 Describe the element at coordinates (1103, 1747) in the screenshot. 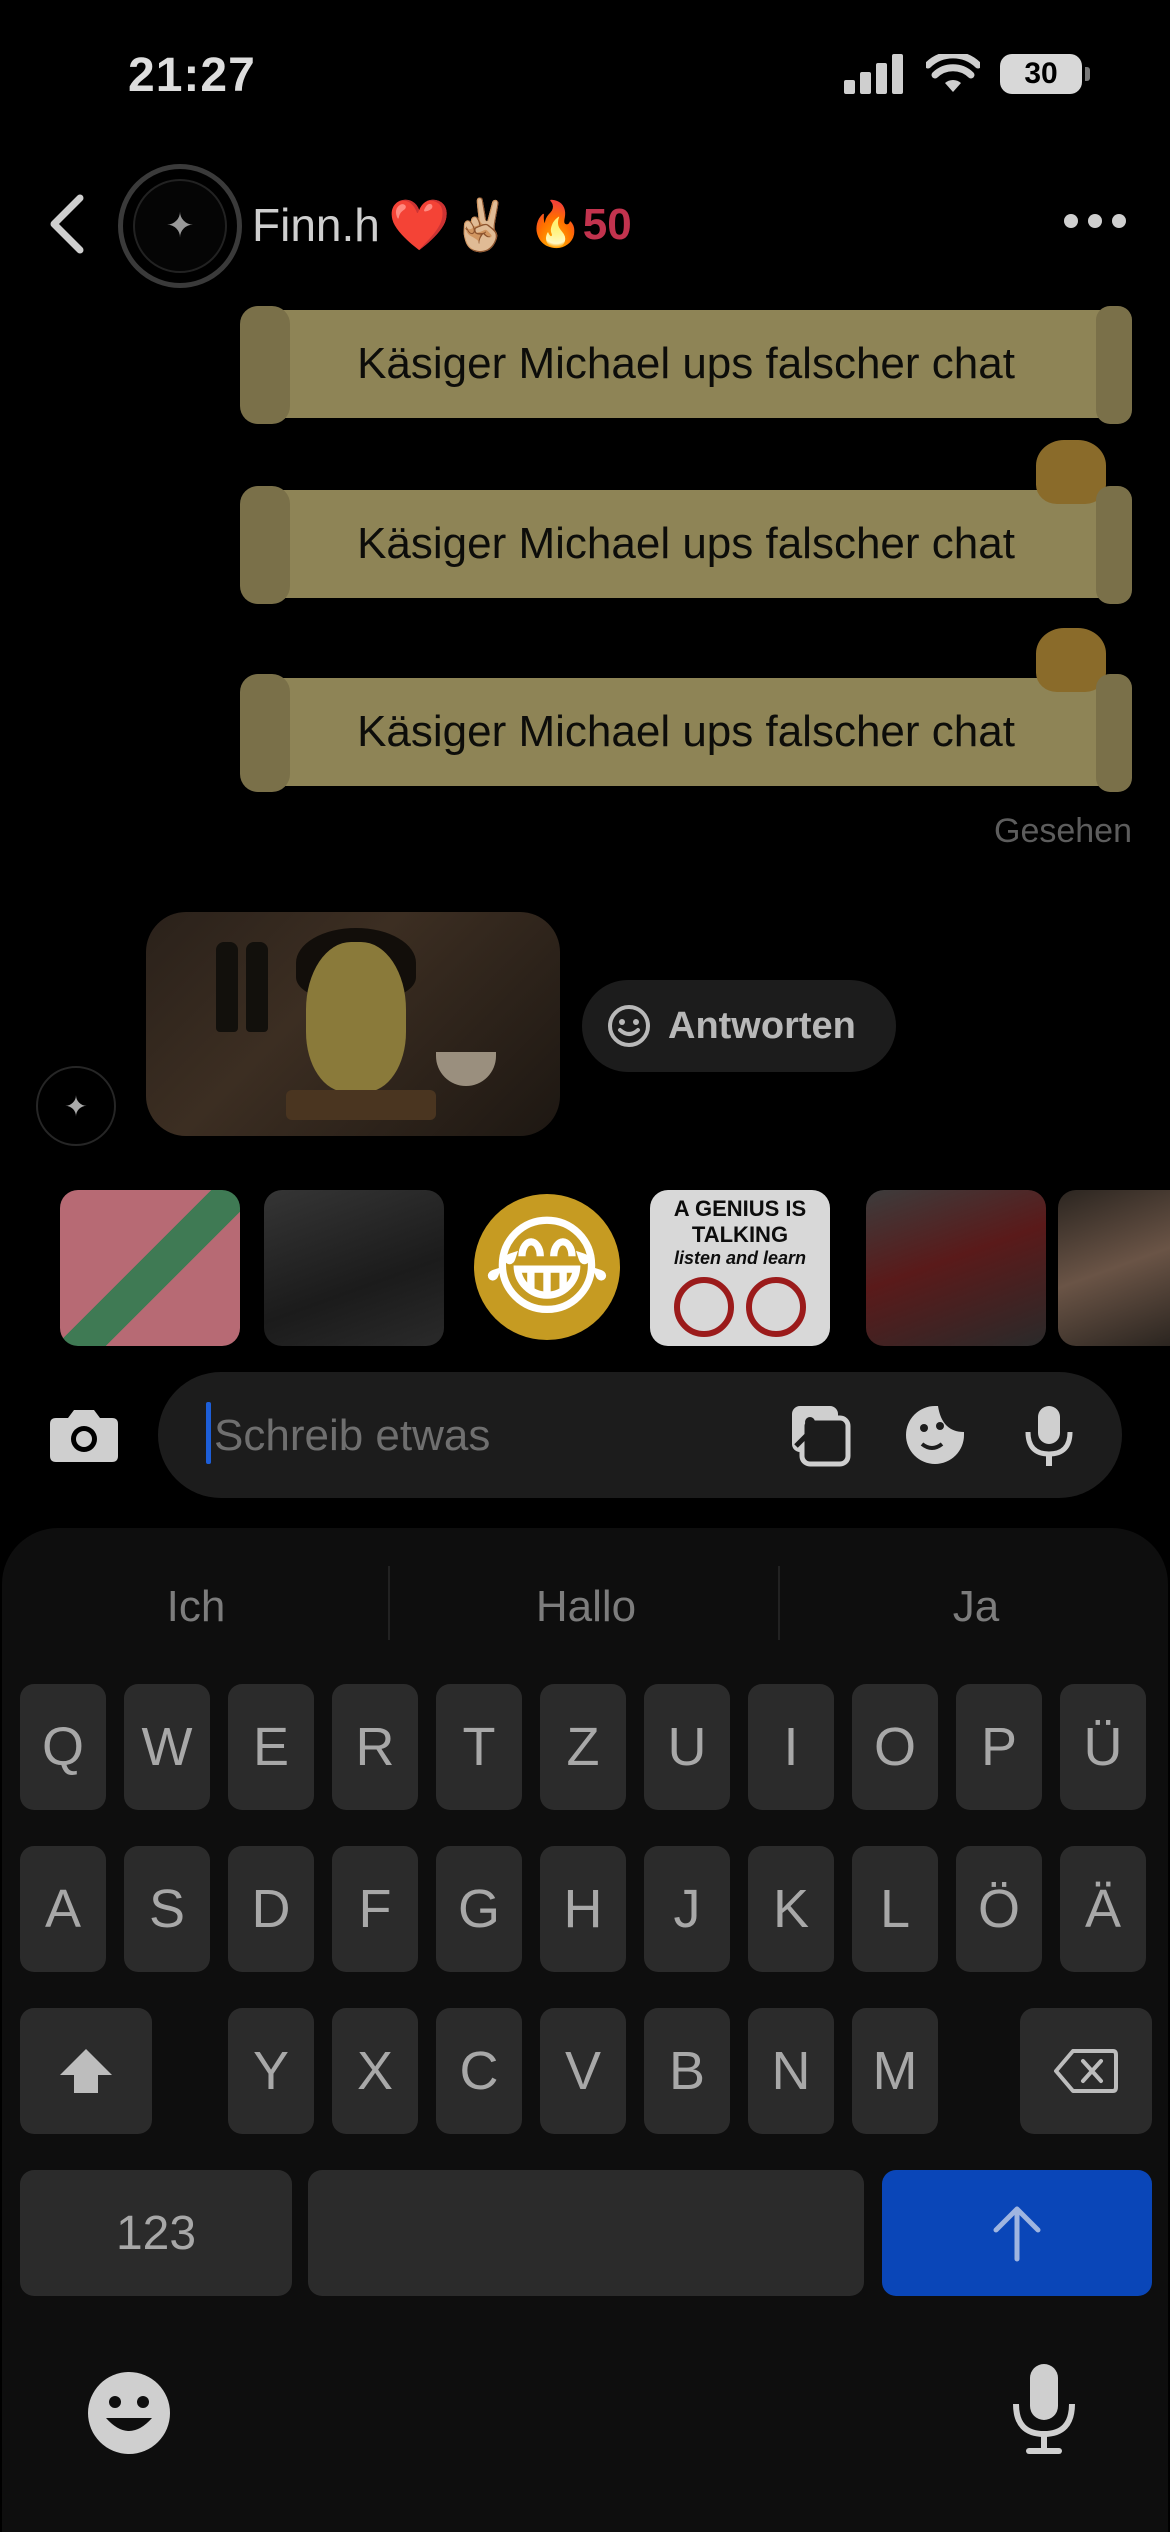

I see `key: Ü` at that location.